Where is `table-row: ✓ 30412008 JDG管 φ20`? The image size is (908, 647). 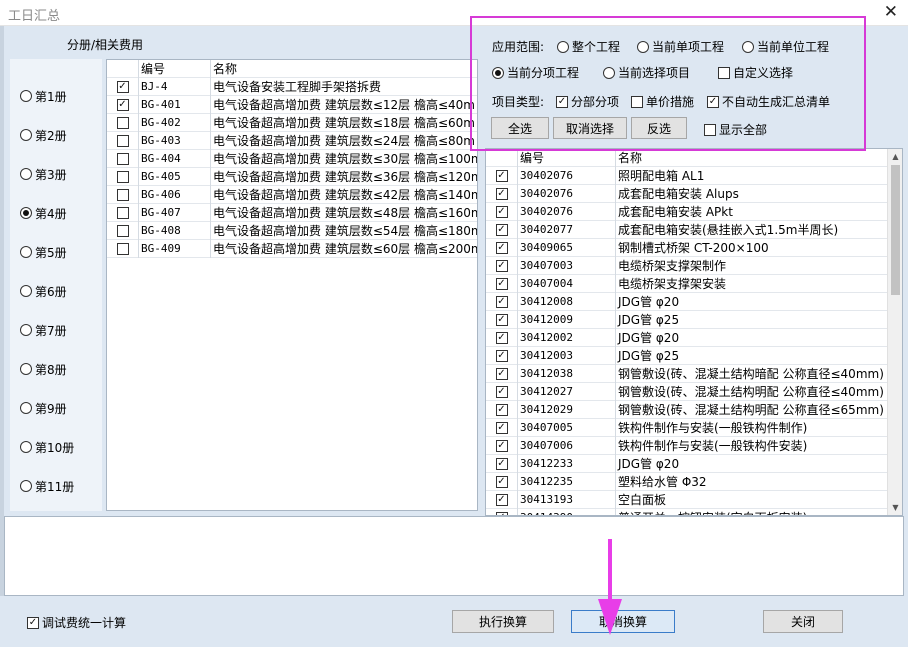 table-row: ✓ 30412008 JDG管 φ20 is located at coordinates (687, 301).